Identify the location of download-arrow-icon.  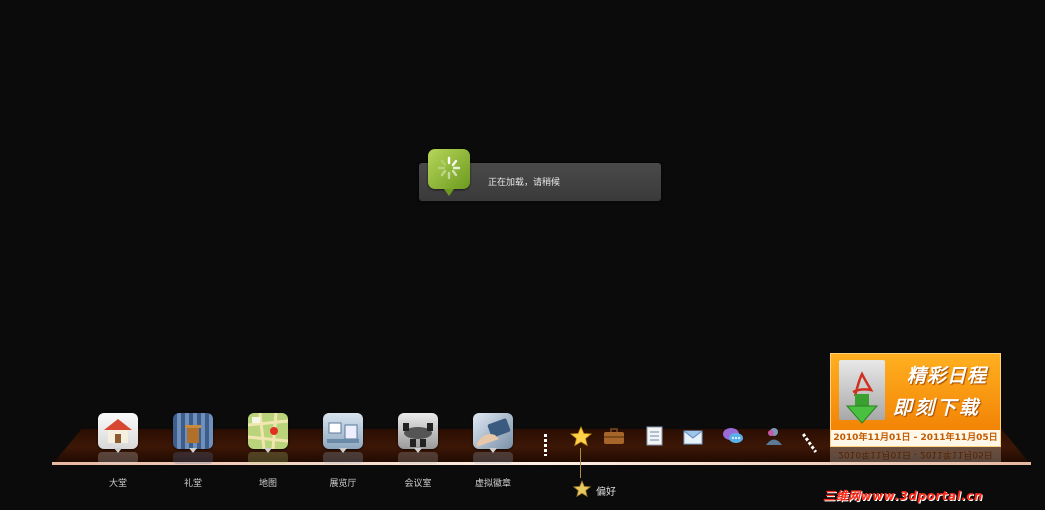
(862, 411).